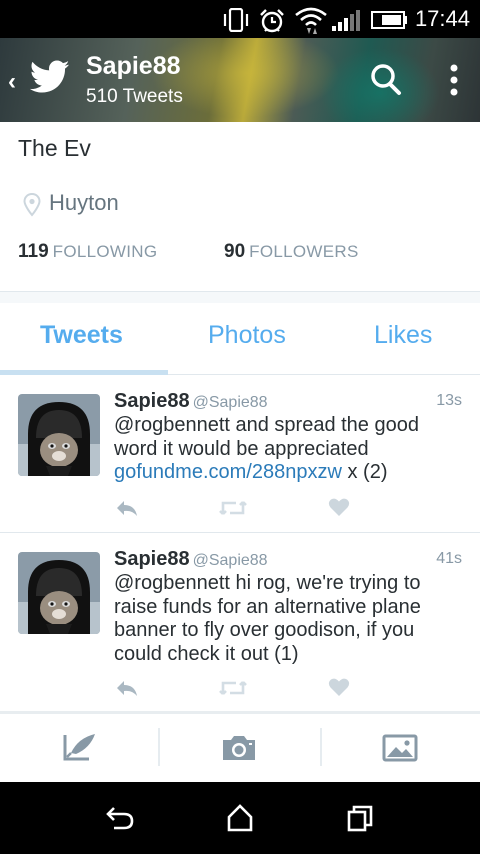 Image resolution: width=480 pixels, height=854 pixels. Describe the element at coordinates (240, 297) in the screenshot. I see `section-separator` at that location.